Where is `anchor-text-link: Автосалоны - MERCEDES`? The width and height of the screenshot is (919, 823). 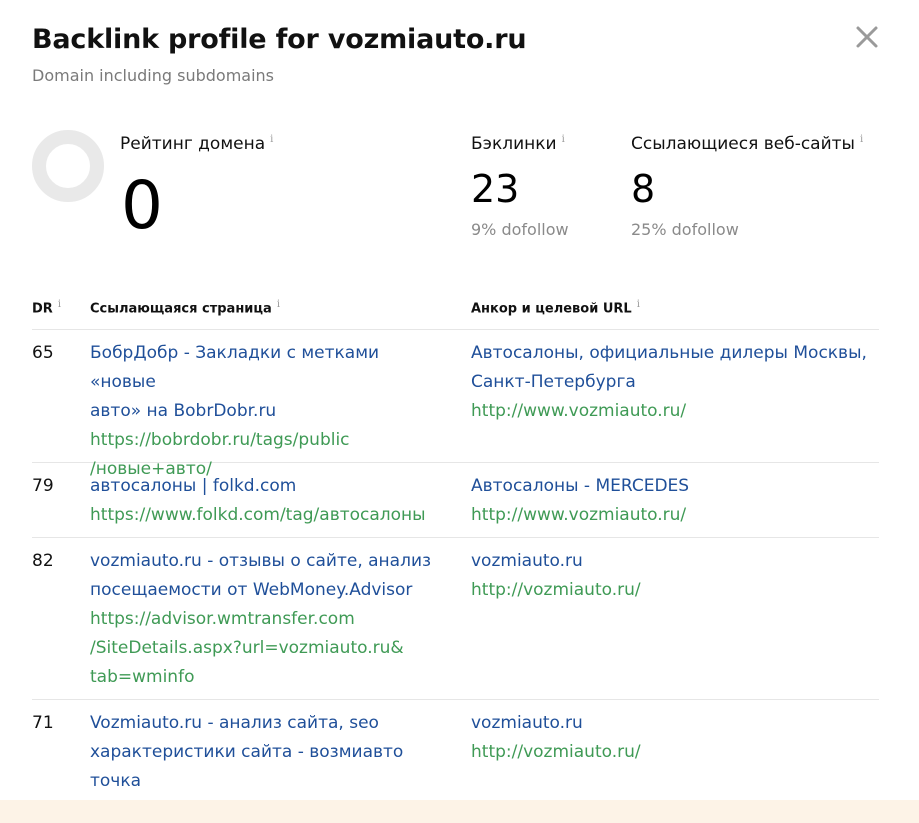
anchor-text-link: Автосалоны - MERCEDES is located at coordinates (671, 486).